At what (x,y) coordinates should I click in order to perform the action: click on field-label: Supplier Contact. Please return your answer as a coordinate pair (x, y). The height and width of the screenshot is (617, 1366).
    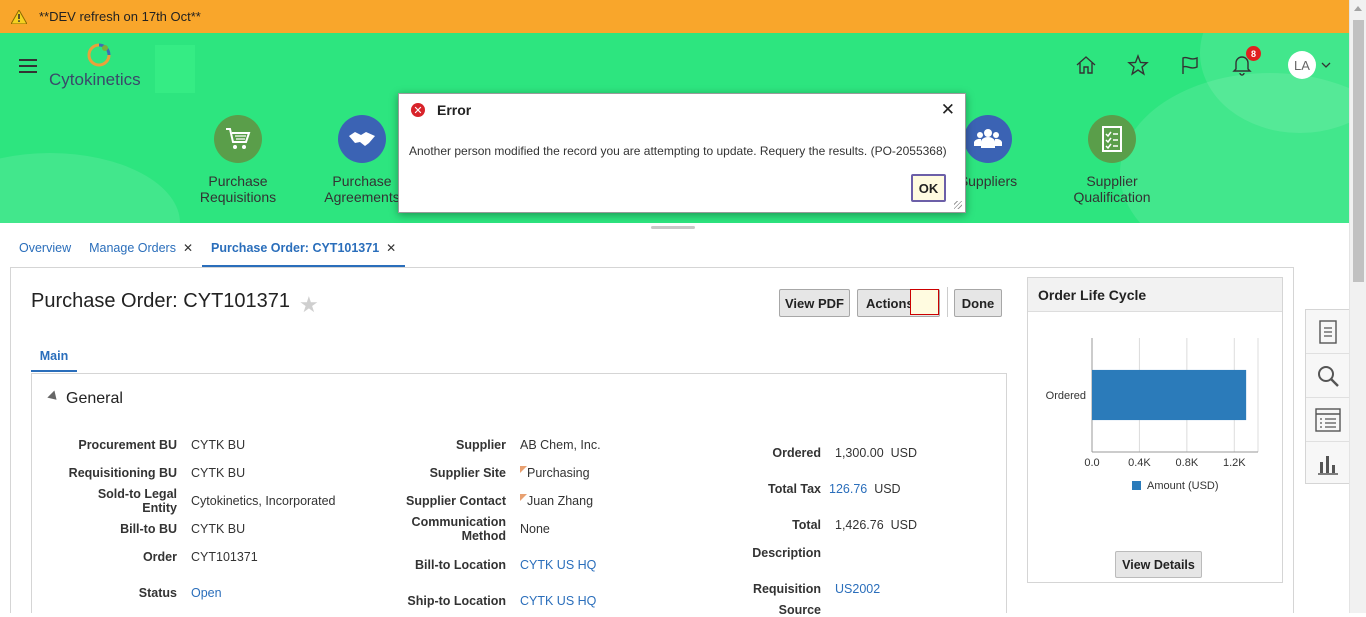
    Looking at the image, I should click on (455, 501).